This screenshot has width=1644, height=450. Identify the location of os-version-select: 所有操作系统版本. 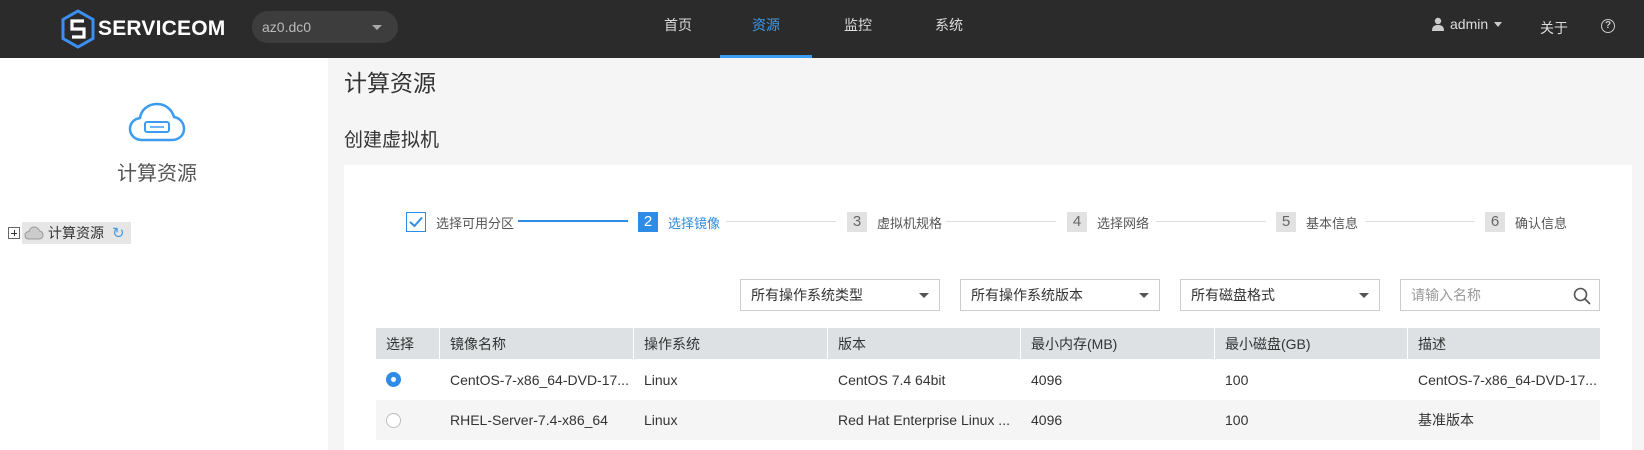
(1060, 295).